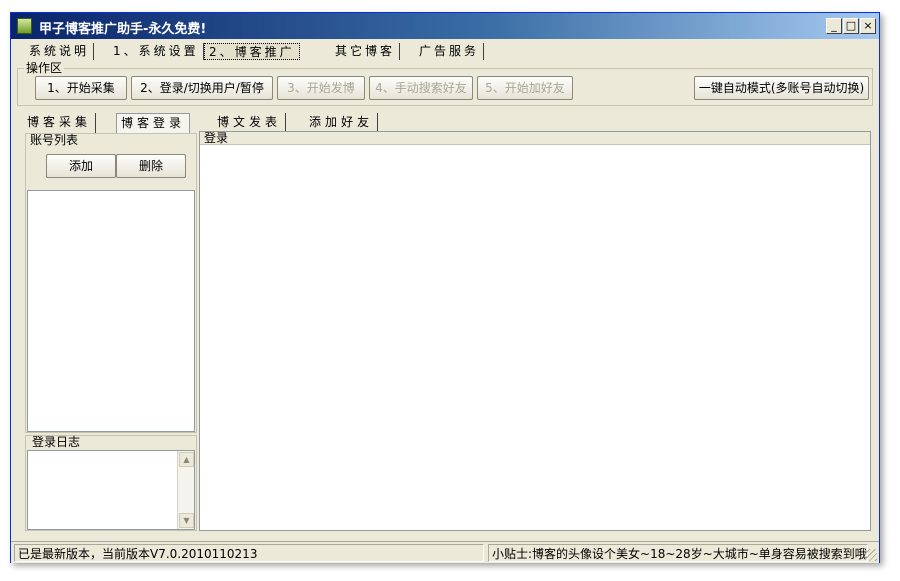  I want to click on minimize-button: _, so click(834, 26).